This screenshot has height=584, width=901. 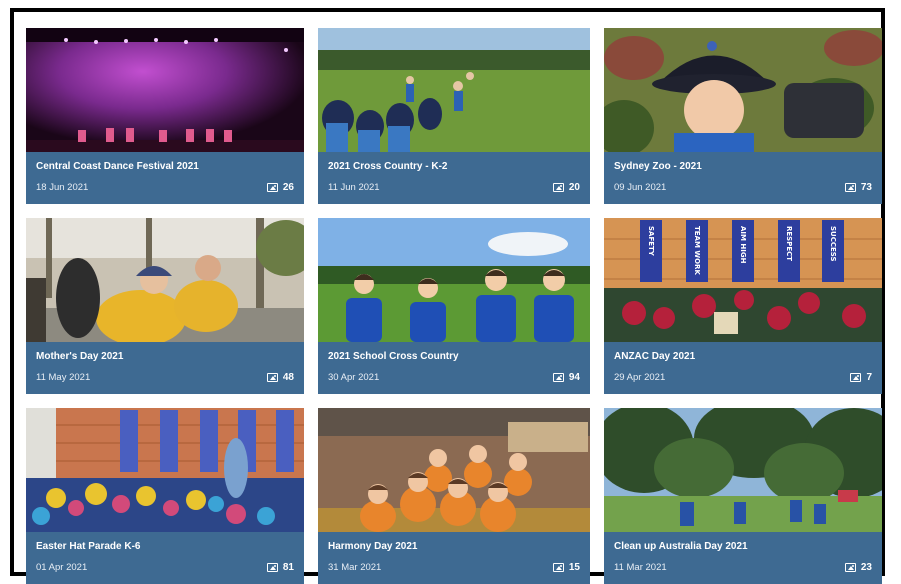 I want to click on album-card: 2021 Cross Country - K-2 11 Jun 2021 20, so click(x=454, y=116).